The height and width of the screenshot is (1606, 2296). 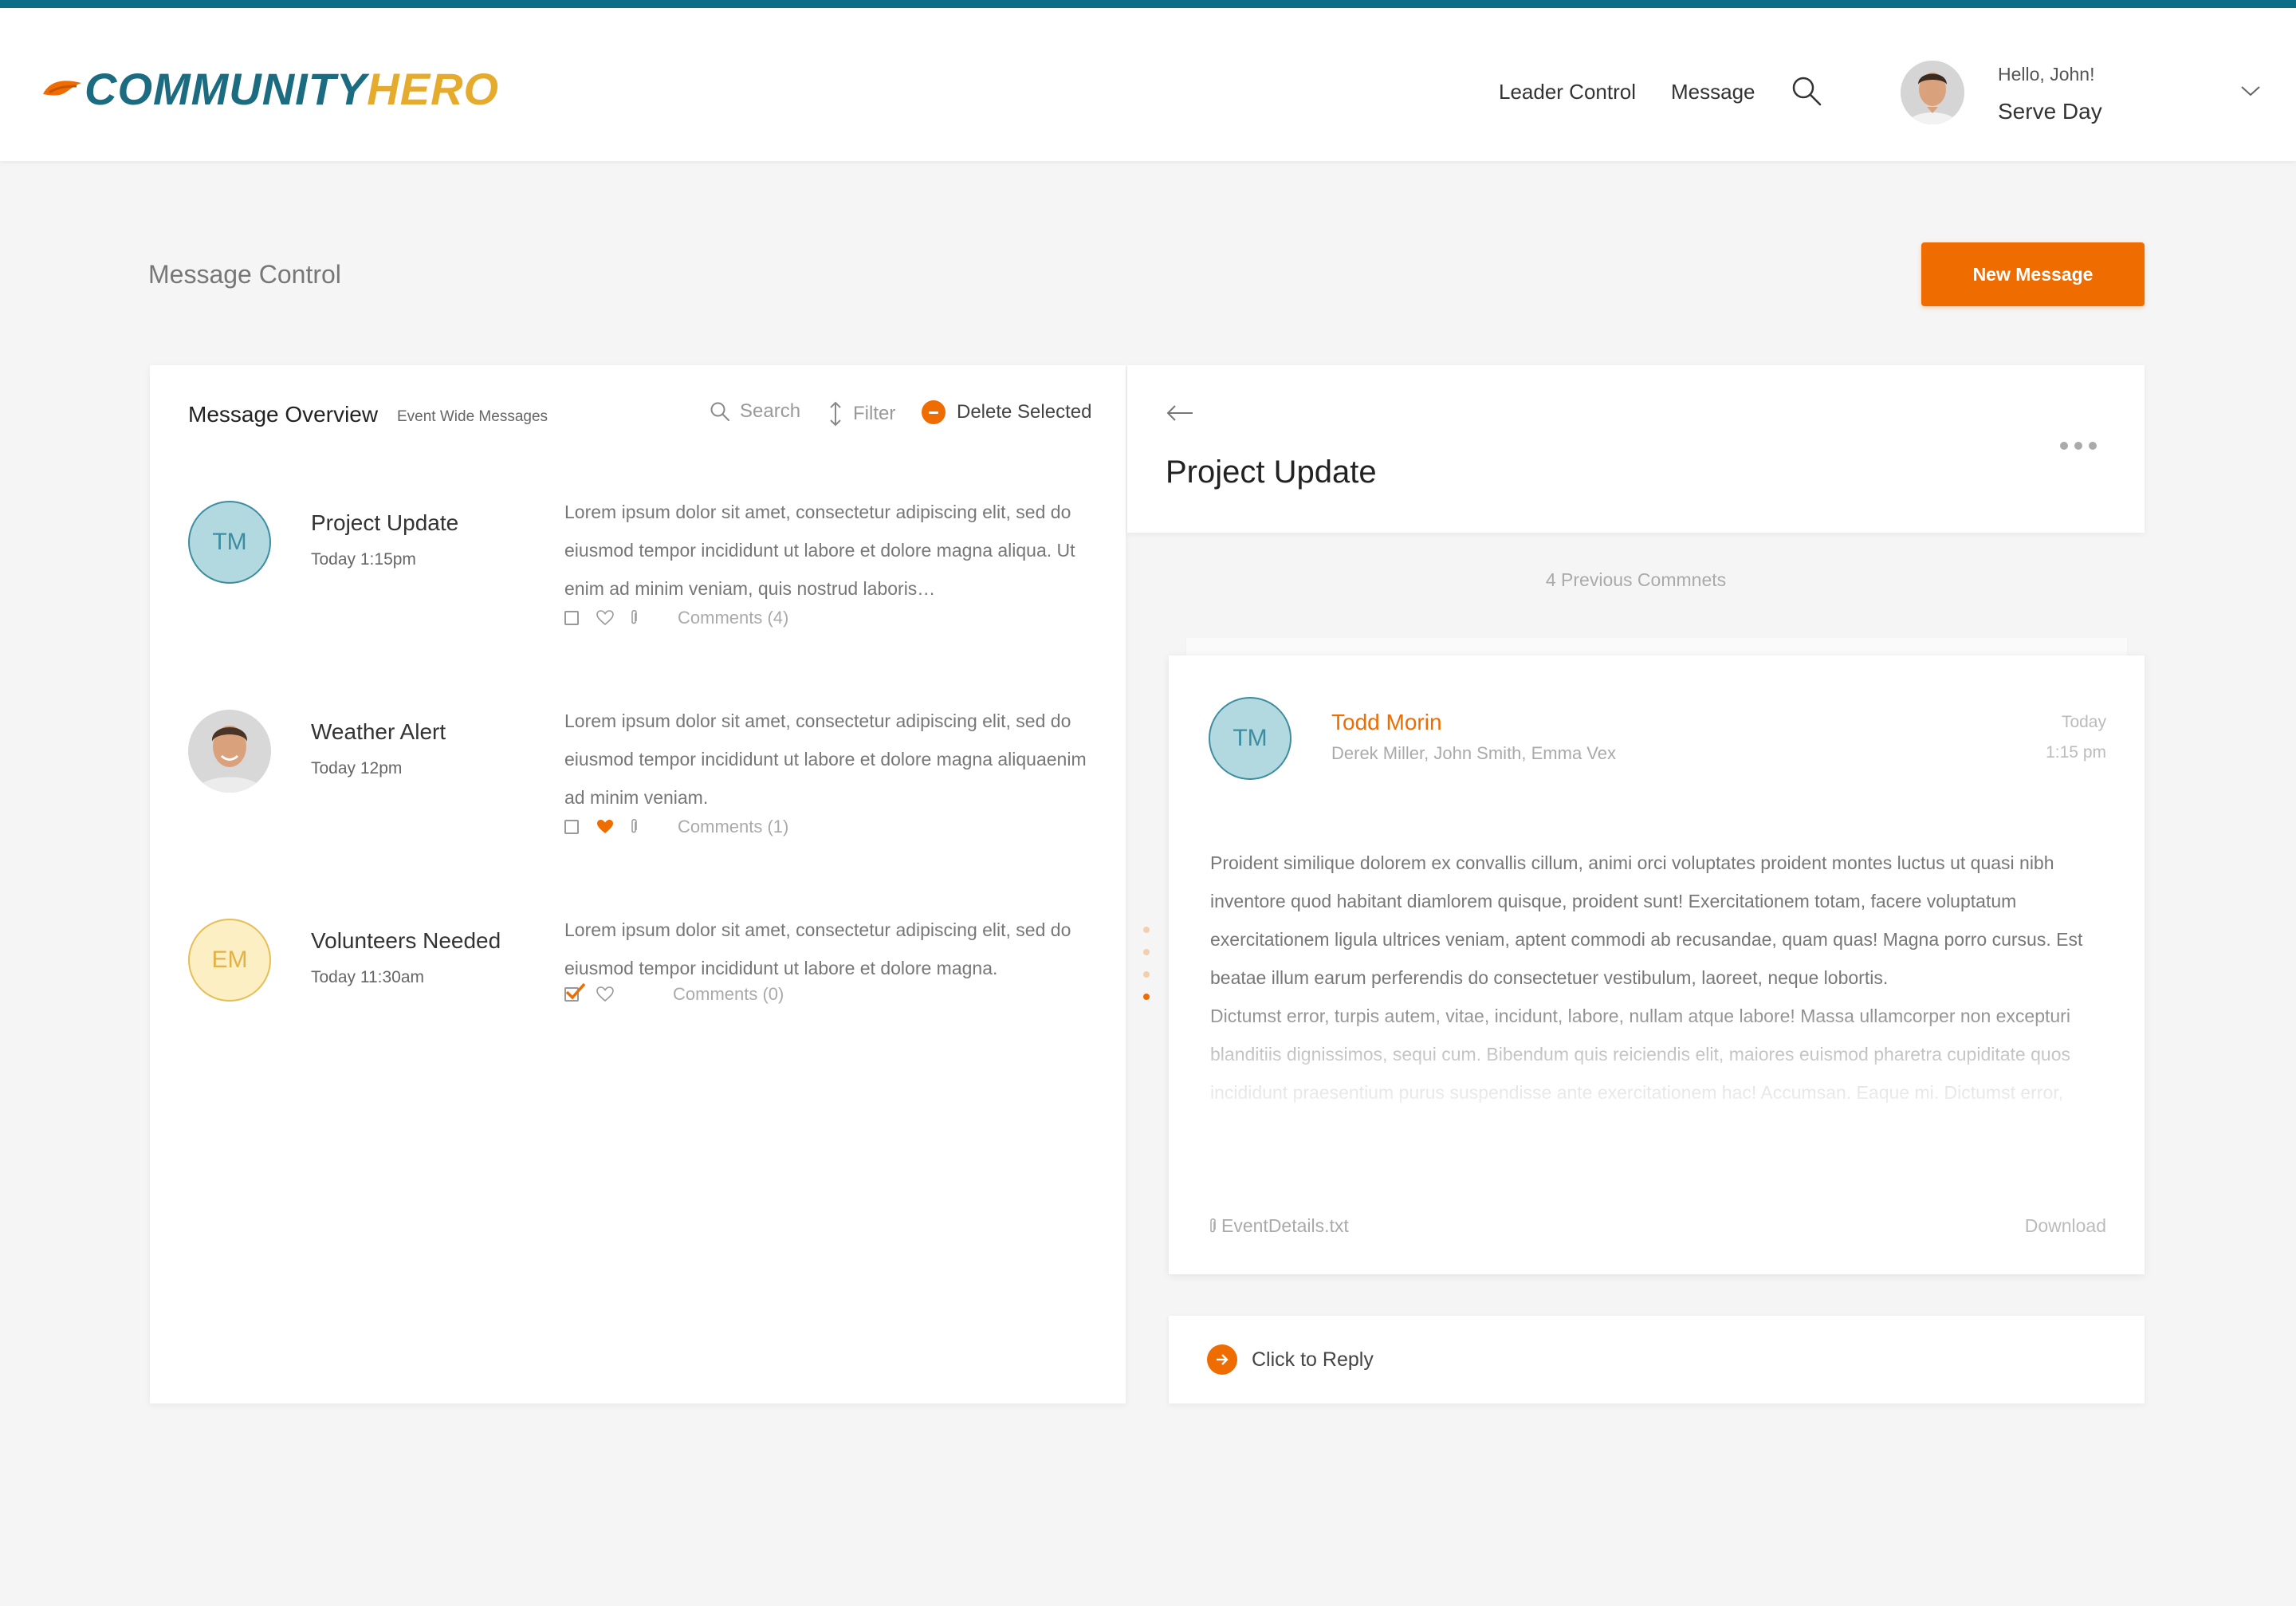 I want to click on filter-tool-label: Filter, so click(x=874, y=413).